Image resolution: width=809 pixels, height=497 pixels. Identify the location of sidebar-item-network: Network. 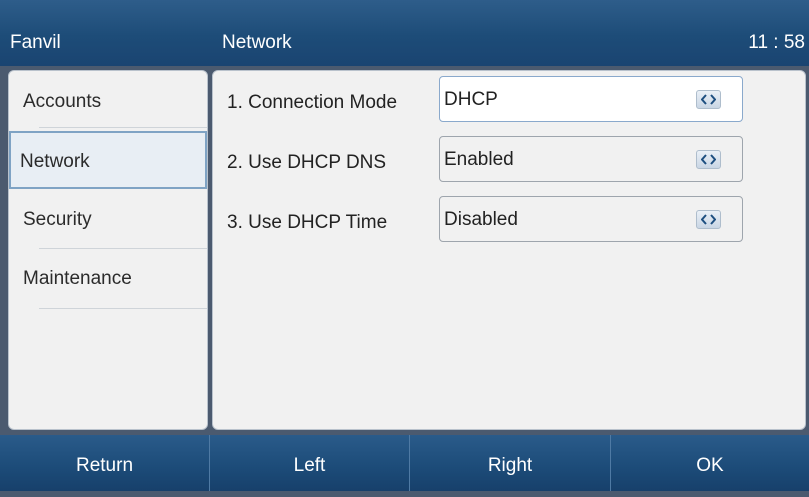
(108, 160).